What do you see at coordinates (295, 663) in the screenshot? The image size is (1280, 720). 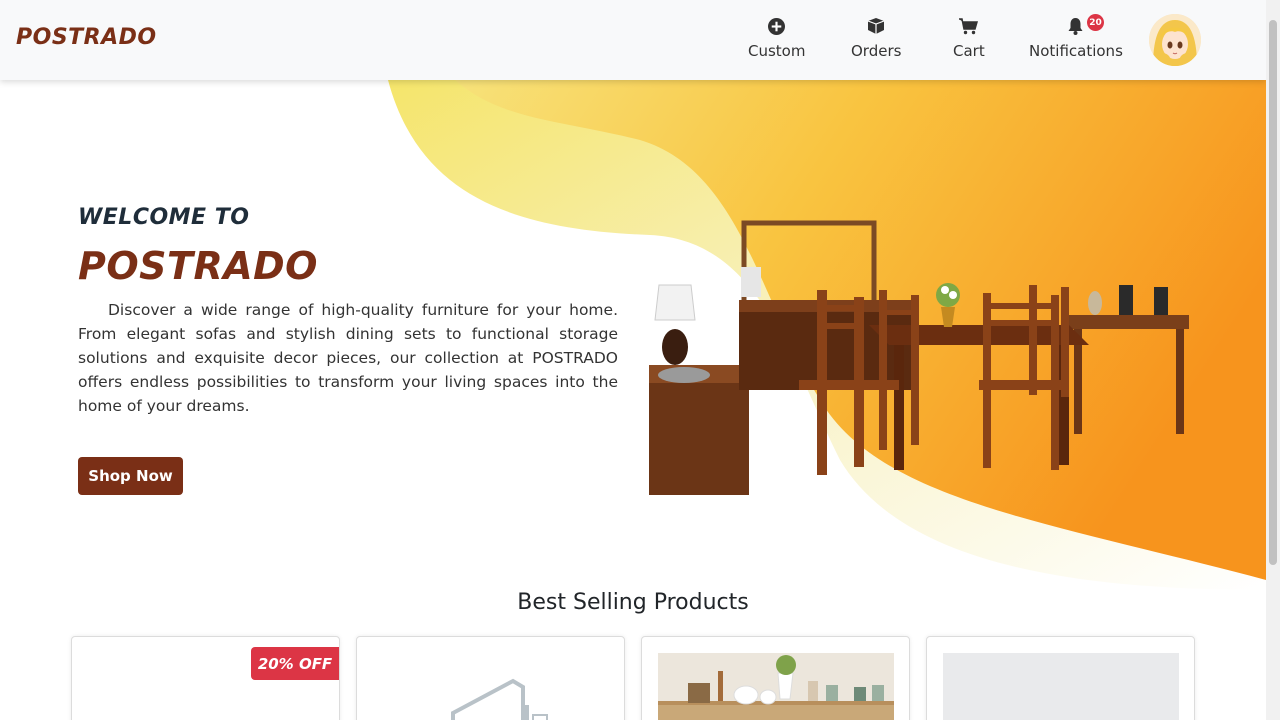 I see `discount-badge: 20% OFF` at bounding box center [295, 663].